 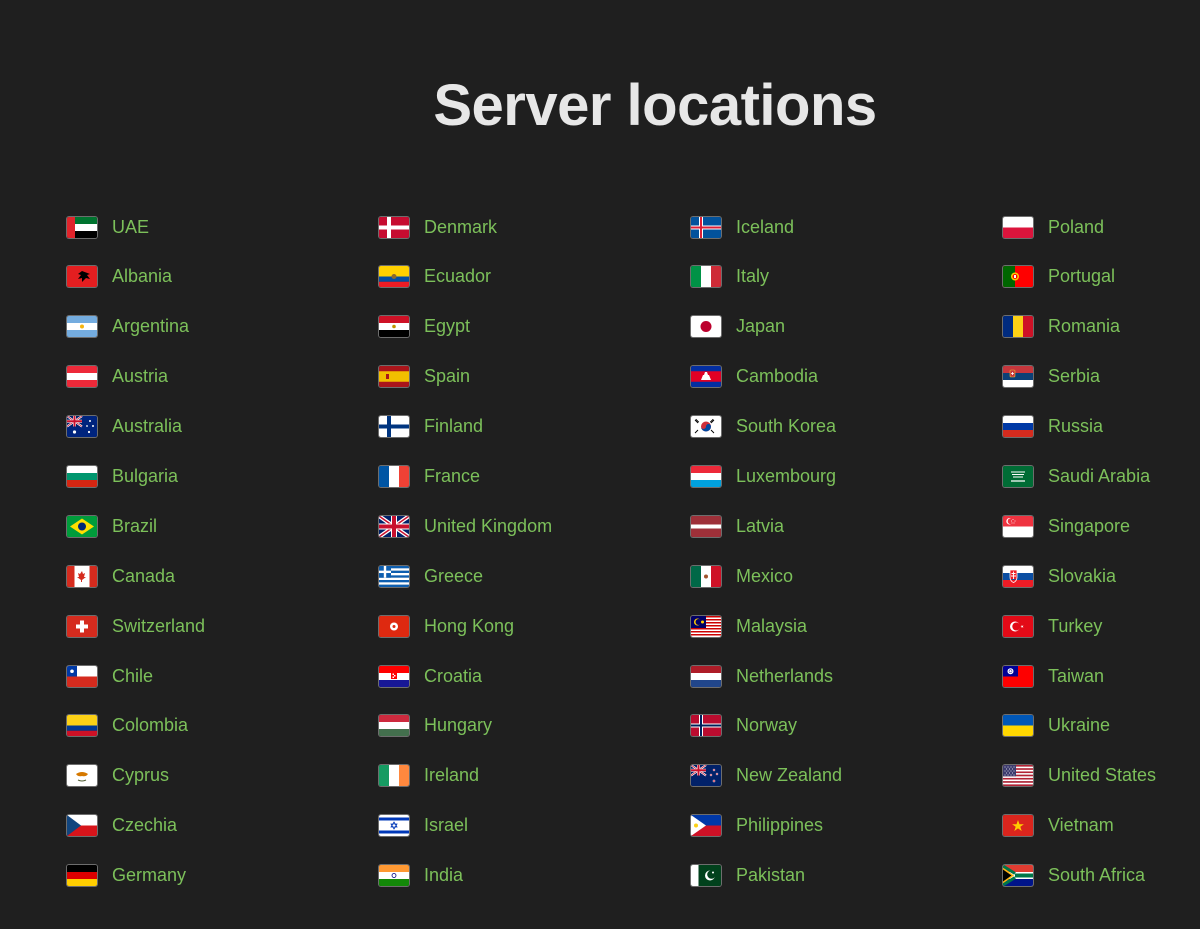 What do you see at coordinates (772, 625) in the screenshot?
I see `location-name: Malaysia` at bounding box center [772, 625].